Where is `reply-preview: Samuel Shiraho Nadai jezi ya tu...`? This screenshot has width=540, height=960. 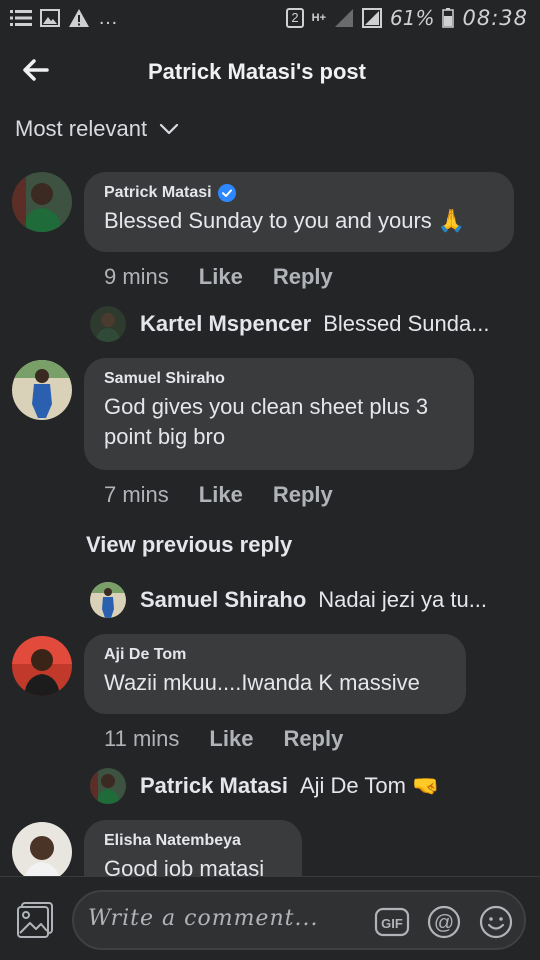 reply-preview: Samuel Shiraho Nadai jezi ya tu... is located at coordinates (288, 600).